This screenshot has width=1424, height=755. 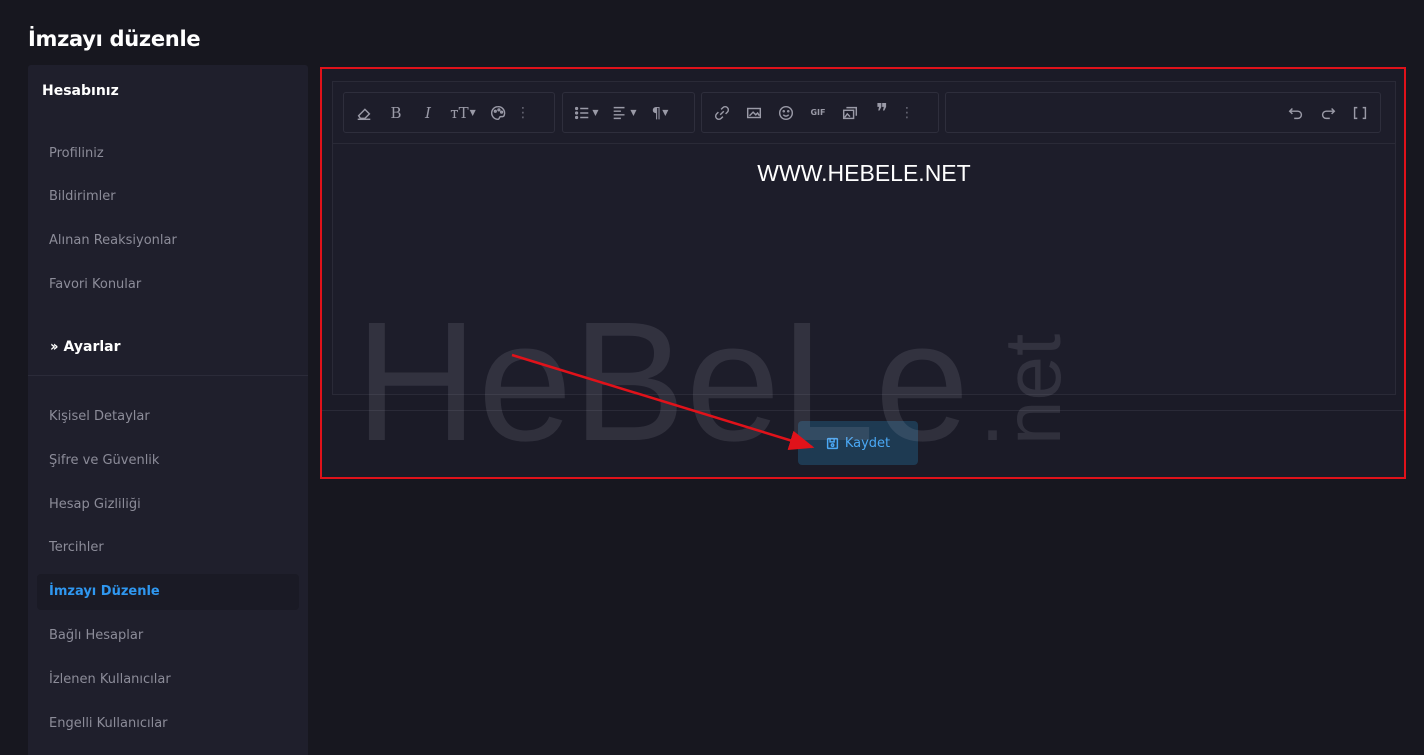 What do you see at coordinates (168, 375) in the screenshot?
I see `sidebar-divider` at bounding box center [168, 375].